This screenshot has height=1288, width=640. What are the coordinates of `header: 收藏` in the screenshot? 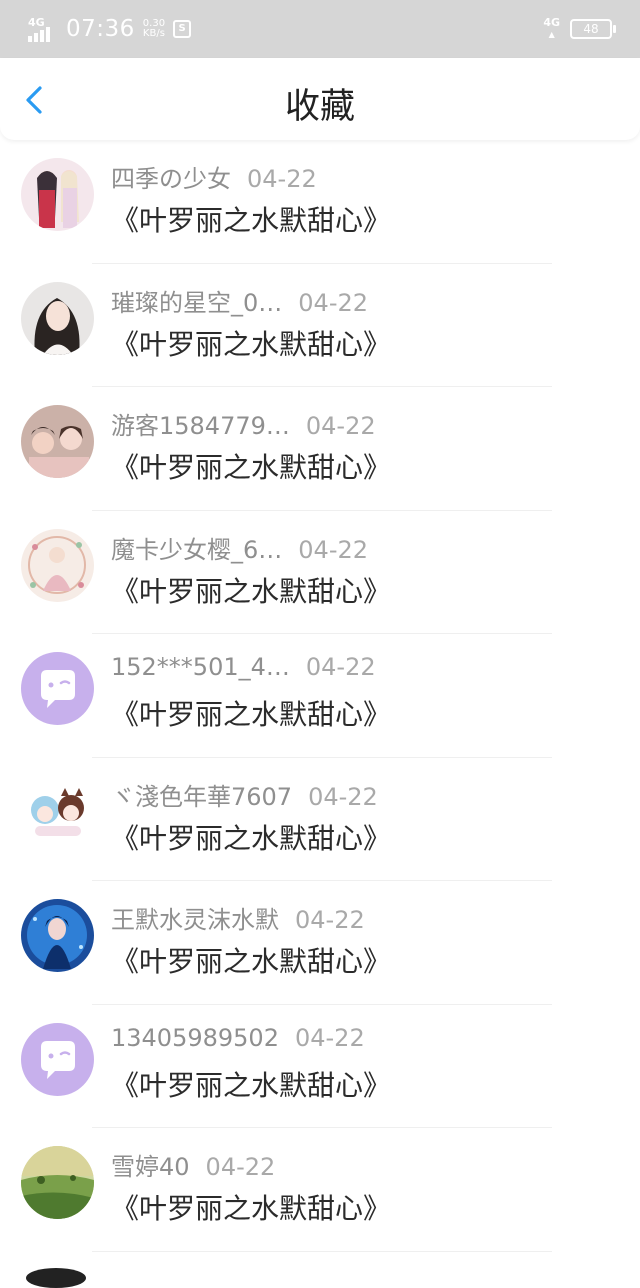 It's located at (320, 99).